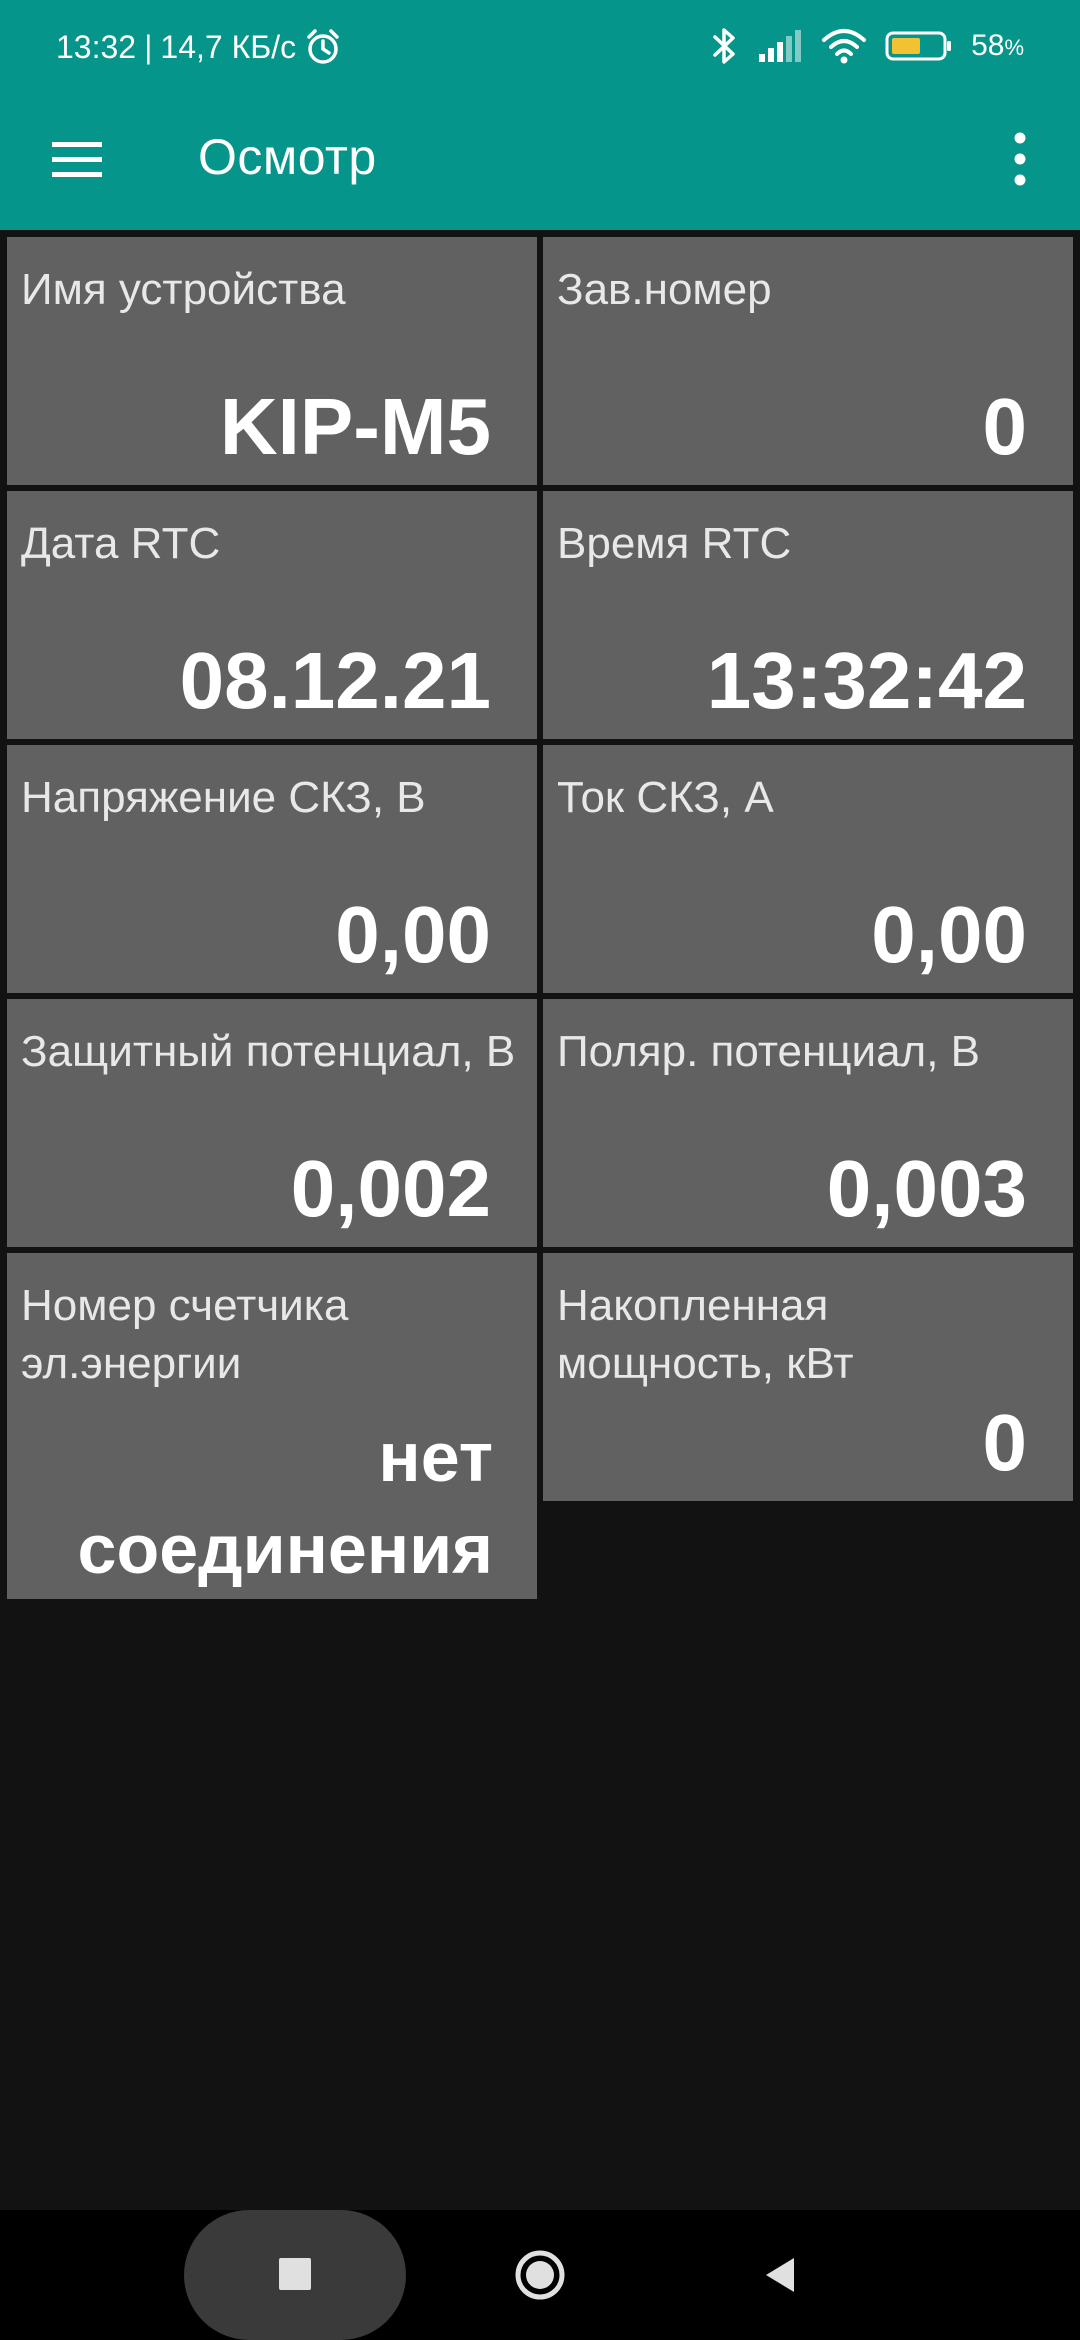 The height and width of the screenshot is (2340, 1080). Describe the element at coordinates (664, 289) in the screenshot. I see `tile-label: Зав.номер` at that location.